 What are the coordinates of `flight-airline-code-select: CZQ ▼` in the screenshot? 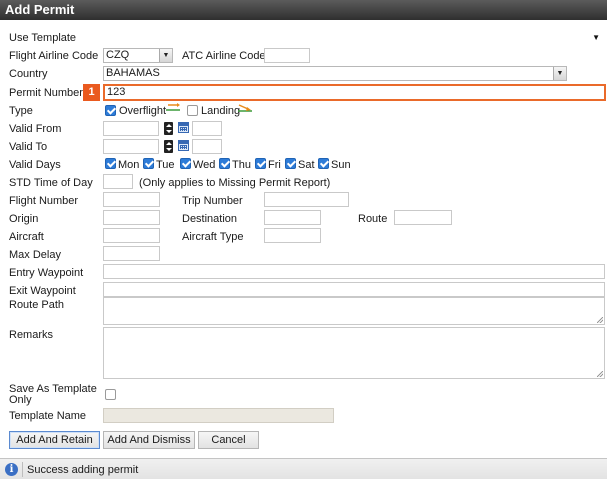 It's located at (138, 55).